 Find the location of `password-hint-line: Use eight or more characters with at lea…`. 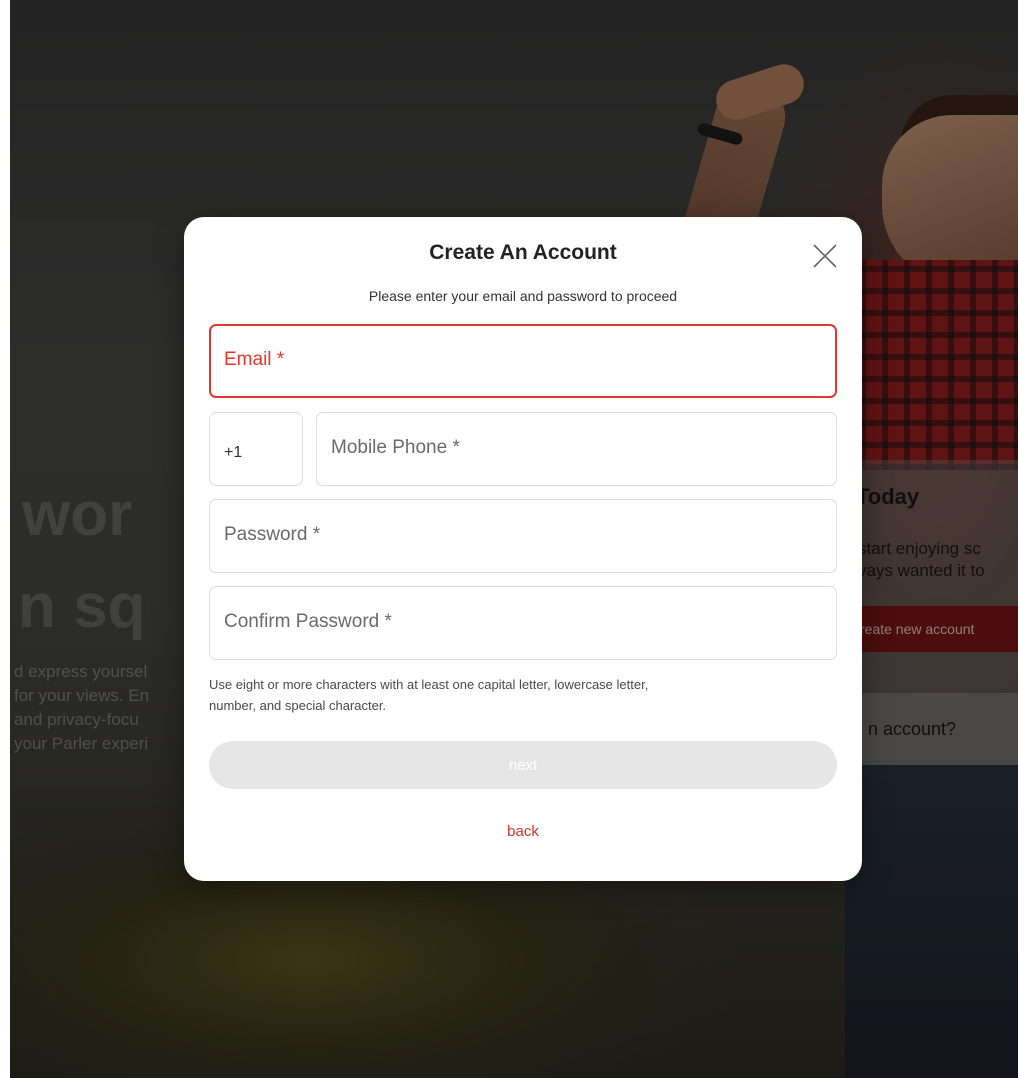

password-hint-line: Use eight or more characters with at lea… is located at coordinates (429, 684).